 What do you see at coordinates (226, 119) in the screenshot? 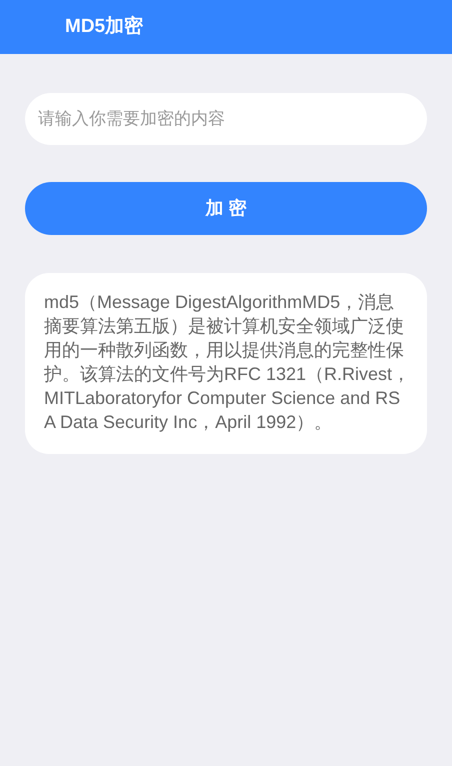
I see `input-field: 请输入你需要加密的内容` at bounding box center [226, 119].